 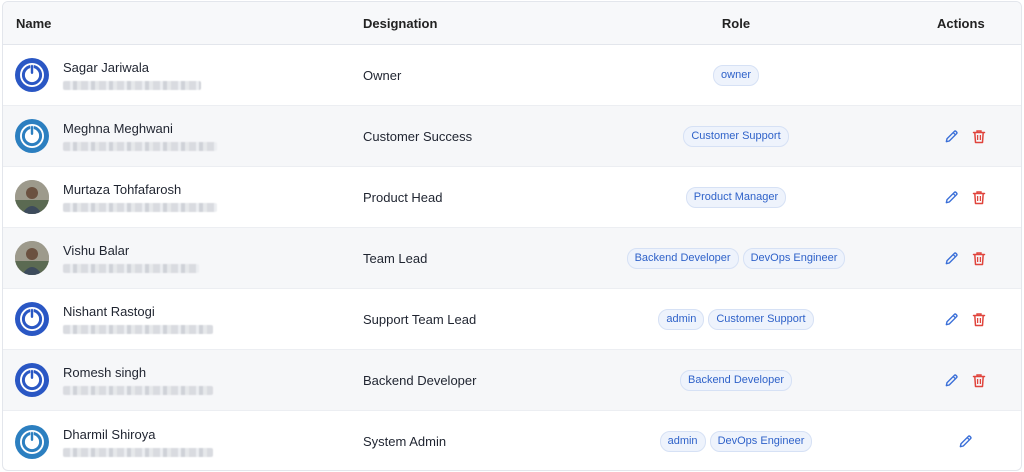 What do you see at coordinates (109, 311) in the screenshot?
I see `member-name: Nishant Rastogi` at bounding box center [109, 311].